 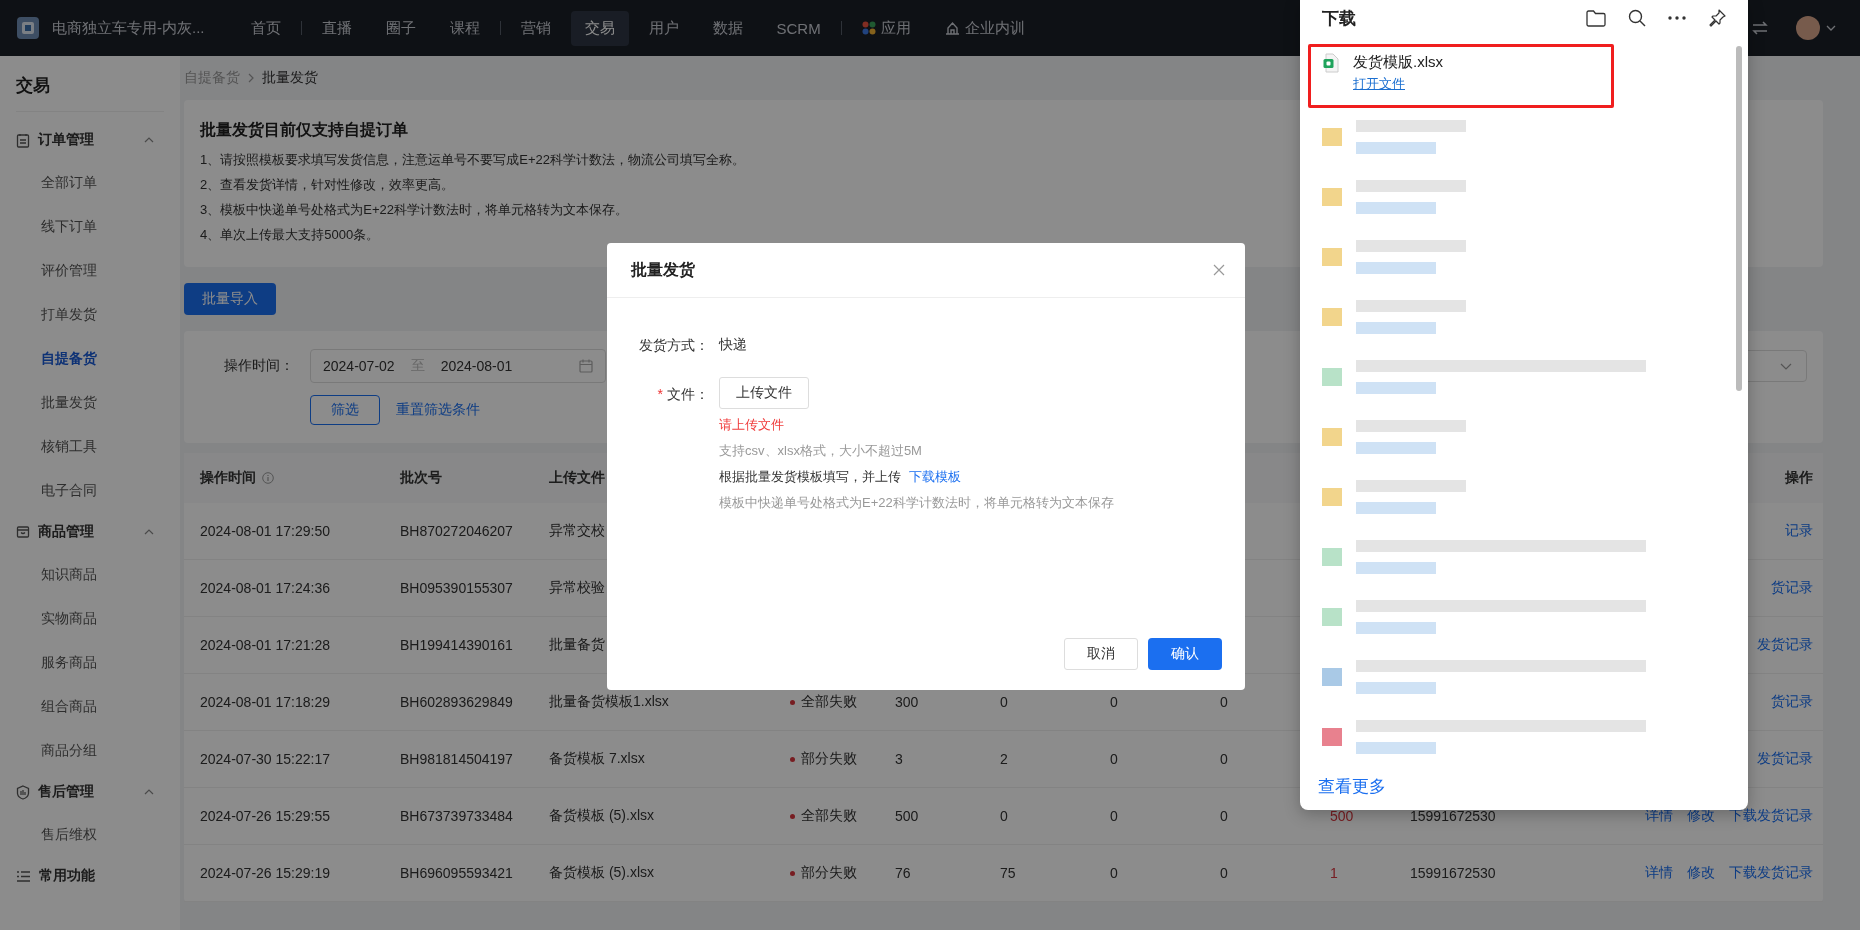 I want to click on sidebar-item: 知识商品, so click(x=90, y=574).